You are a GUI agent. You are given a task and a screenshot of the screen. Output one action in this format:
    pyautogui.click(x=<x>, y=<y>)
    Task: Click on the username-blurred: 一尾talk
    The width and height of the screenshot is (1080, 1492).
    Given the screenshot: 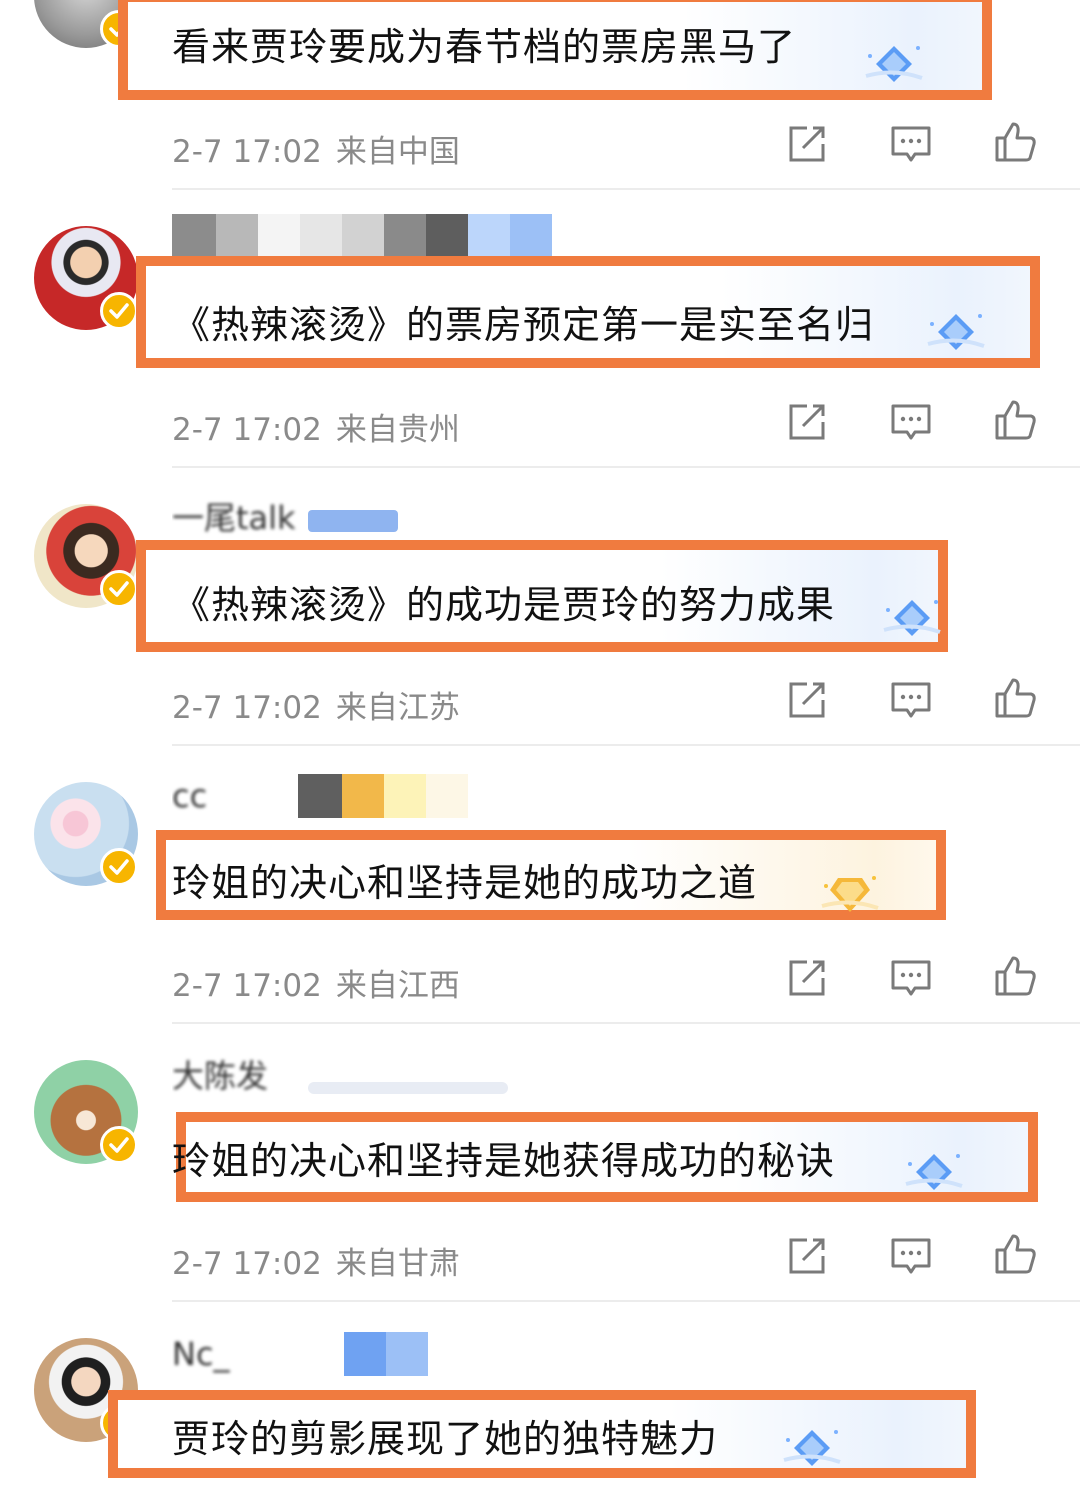 What is the action you would take?
    pyautogui.click(x=285, y=518)
    